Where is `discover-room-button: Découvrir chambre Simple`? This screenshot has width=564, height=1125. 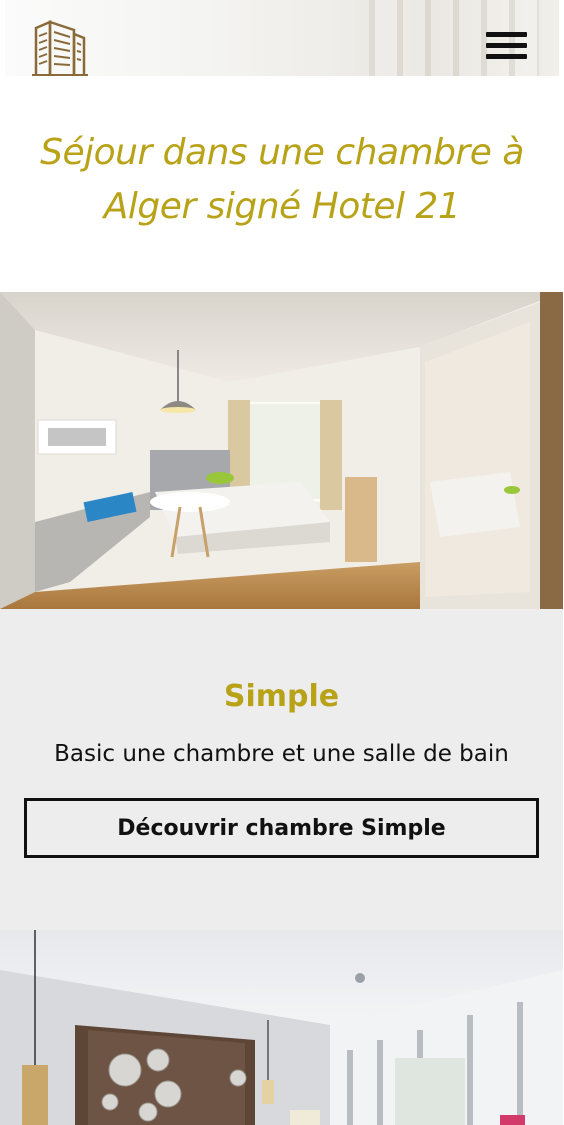
discover-room-button: Découvrir chambre Simple is located at coordinates (281, 828).